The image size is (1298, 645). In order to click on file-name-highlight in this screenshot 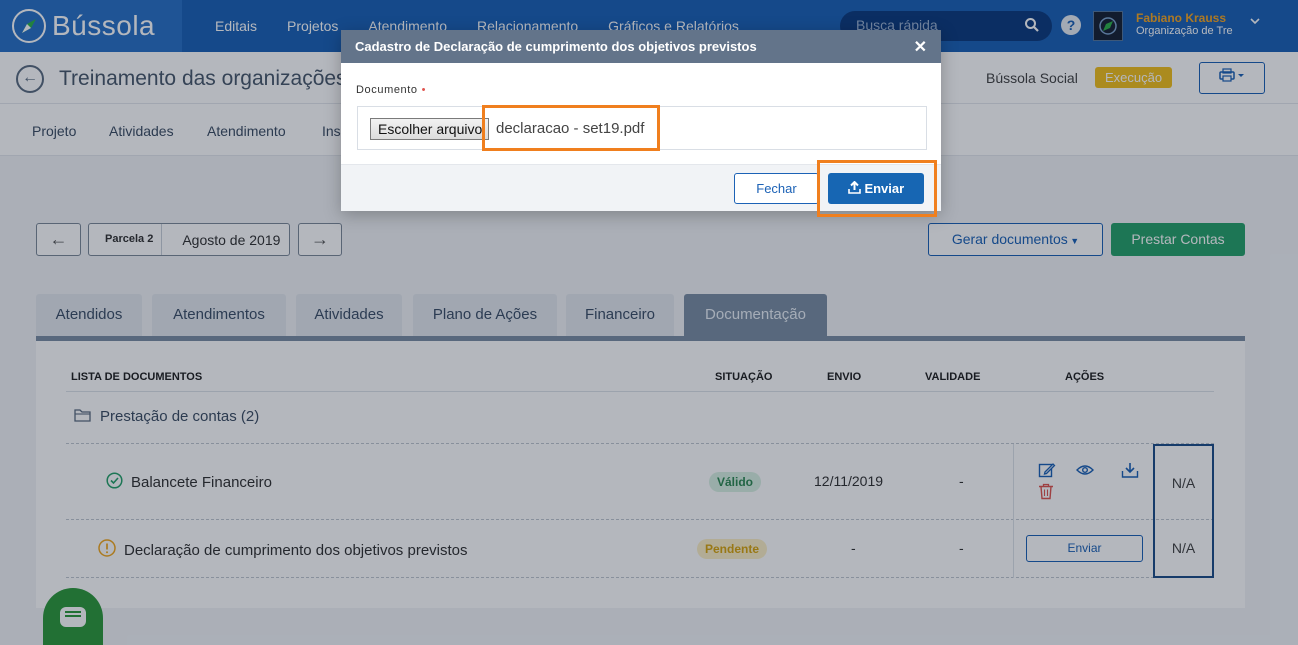, I will do `click(571, 128)`.